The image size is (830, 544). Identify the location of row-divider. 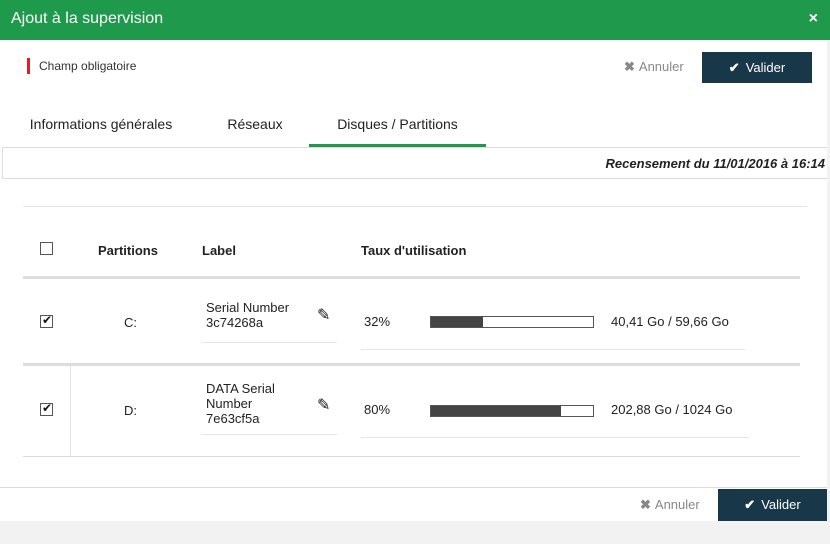
(411, 364).